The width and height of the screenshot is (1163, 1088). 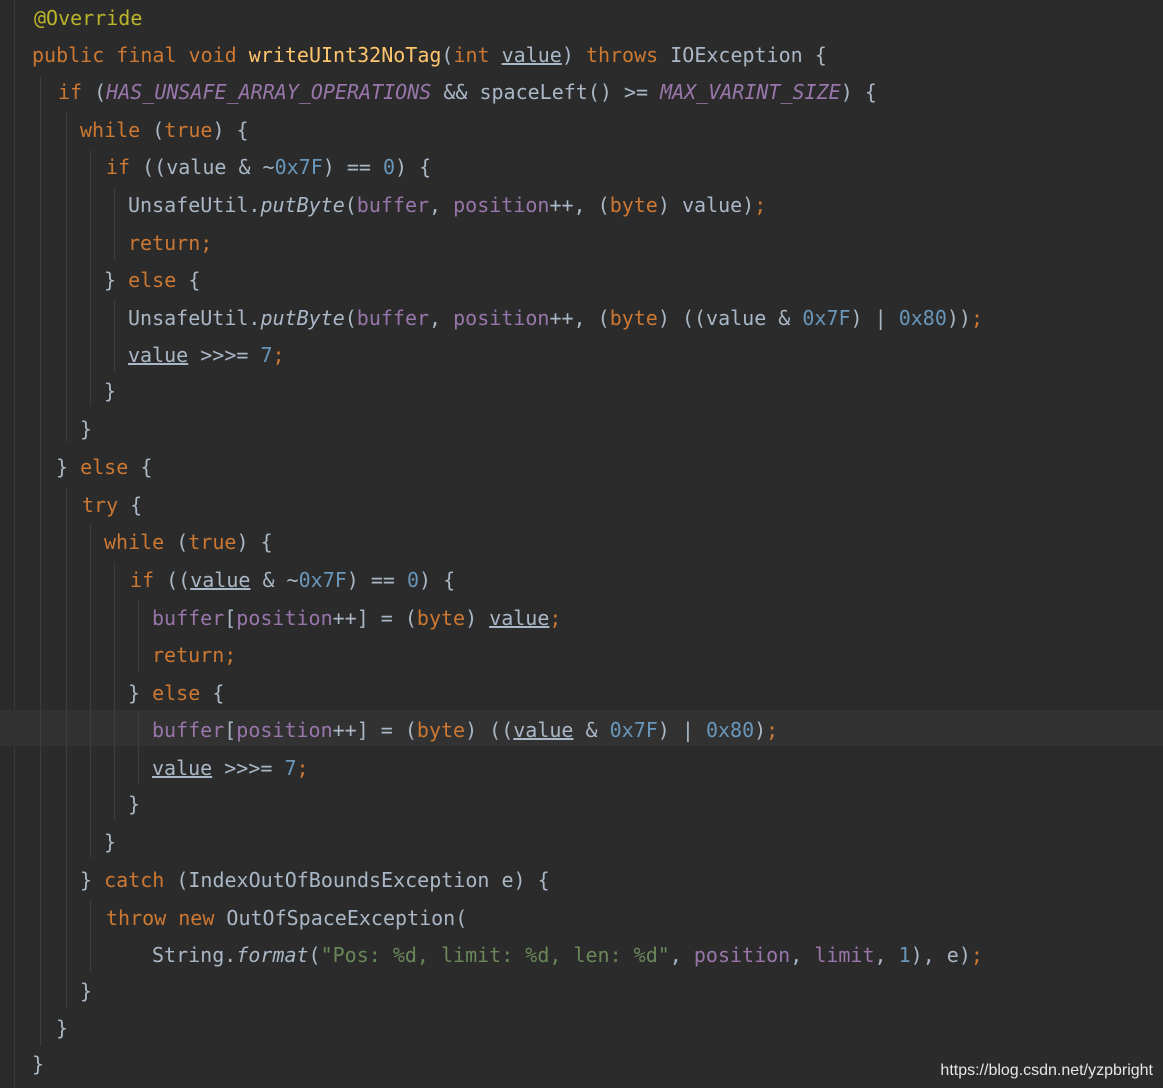 What do you see at coordinates (110, 391) in the screenshot?
I see `code-line-11: }` at bounding box center [110, 391].